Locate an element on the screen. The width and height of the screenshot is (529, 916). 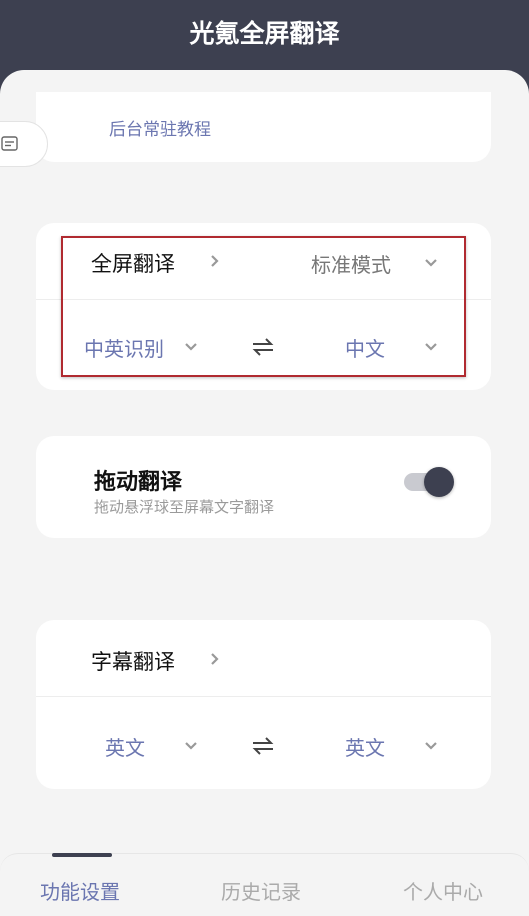
subtitle-translate-label: 字幕翻译 is located at coordinates (133, 661).